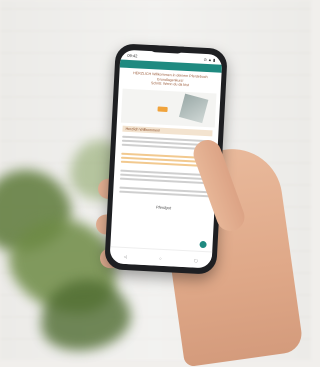  What do you see at coordinates (196, 260) in the screenshot?
I see `recent-apps-icon: ▢` at bounding box center [196, 260].